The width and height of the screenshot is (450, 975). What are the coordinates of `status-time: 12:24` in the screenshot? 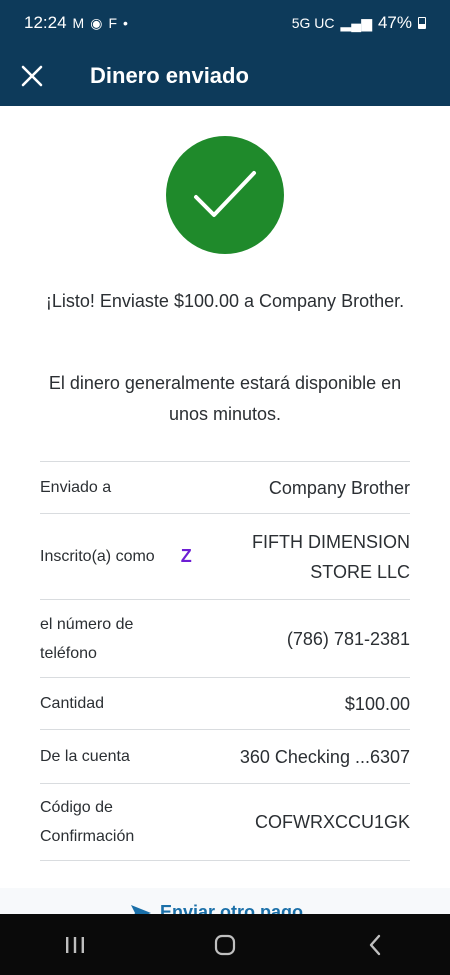 It's located at (45, 22).